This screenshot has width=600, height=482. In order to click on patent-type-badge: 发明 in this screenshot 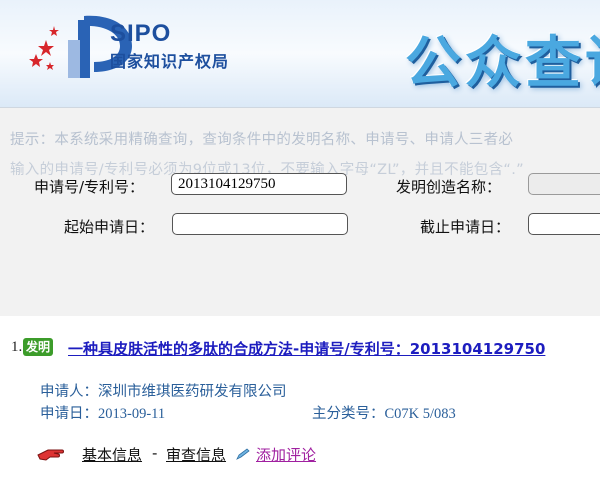, I will do `click(38, 347)`.